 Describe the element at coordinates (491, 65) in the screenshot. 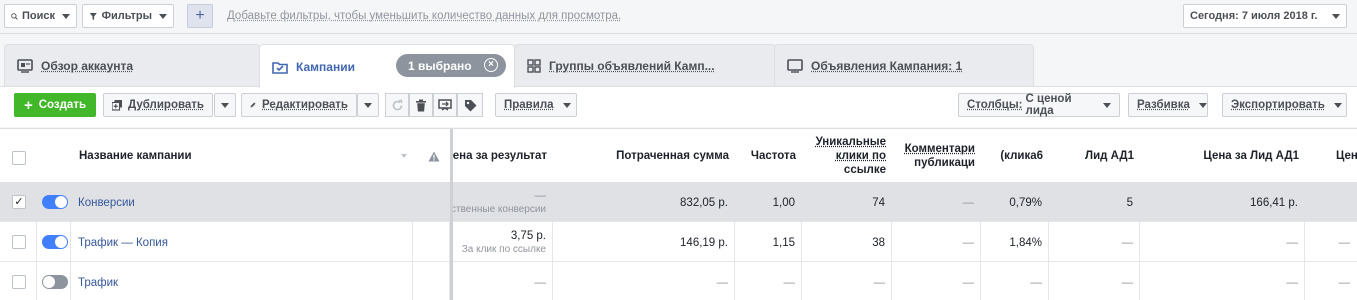

I see `clear-selection-icon: ×` at that location.